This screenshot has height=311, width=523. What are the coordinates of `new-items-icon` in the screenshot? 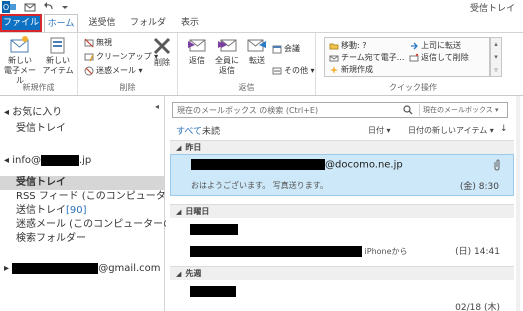 It's located at (57, 45).